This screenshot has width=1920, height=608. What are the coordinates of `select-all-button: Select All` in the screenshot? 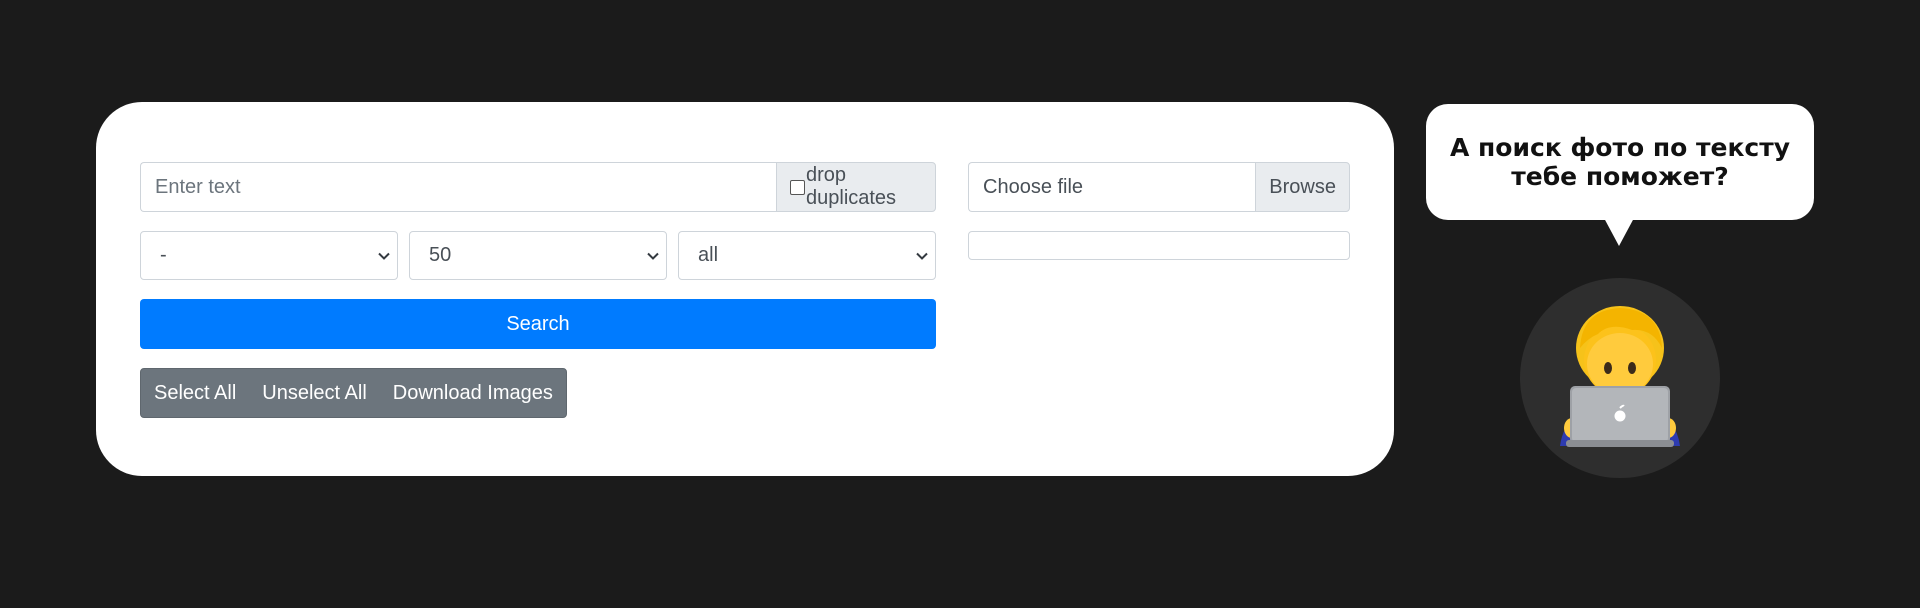 It's located at (195, 393).